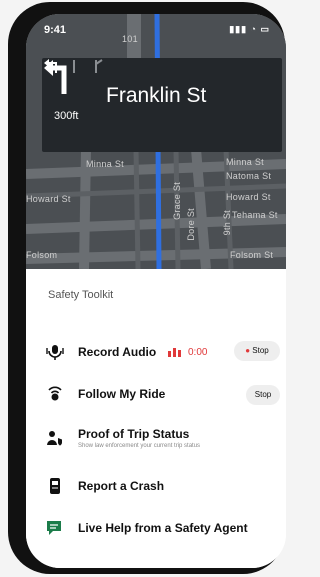 The image size is (320, 577). Describe the element at coordinates (81, 295) in the screenshot. I see `sheet-title: Safety Toolkit` at that location.